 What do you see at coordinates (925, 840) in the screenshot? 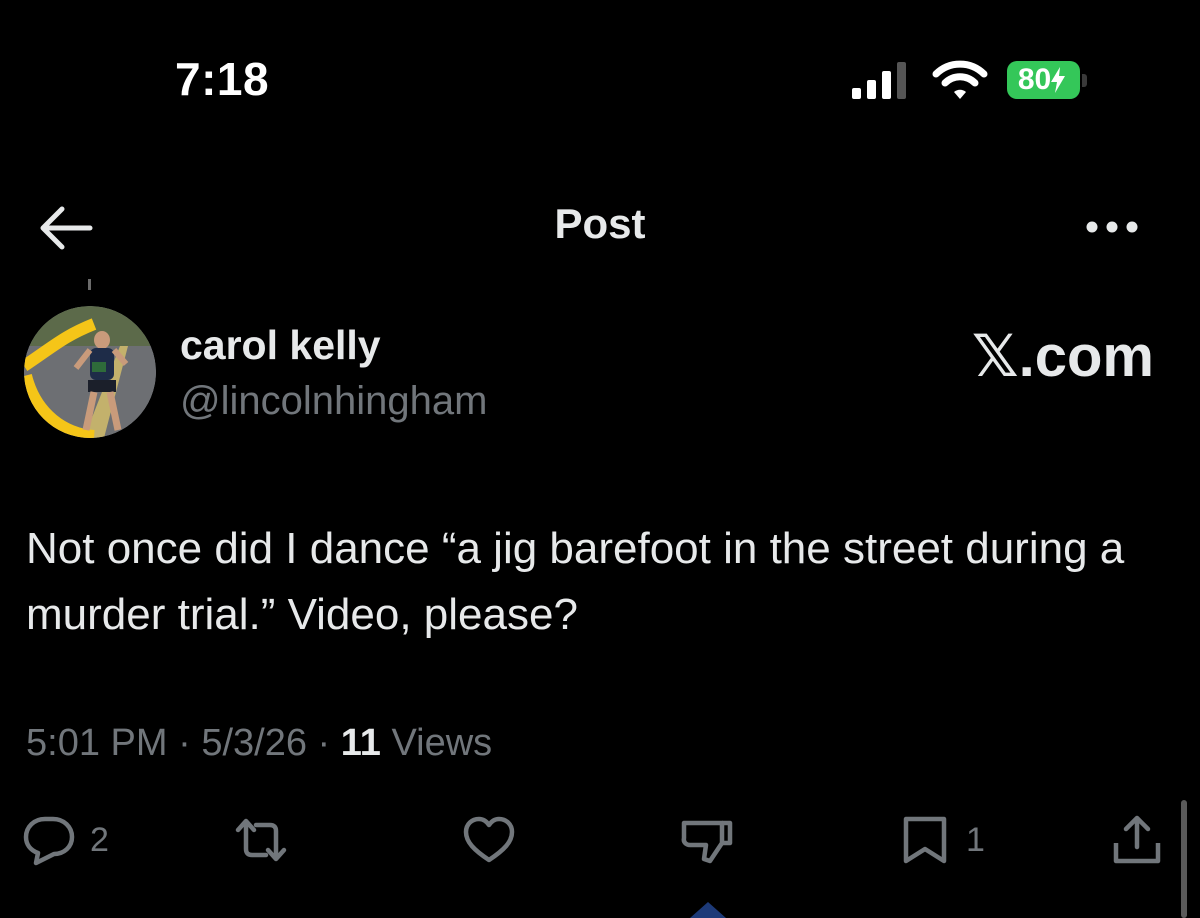
I see `bookmark-icon` at bounding box center [925, 840].